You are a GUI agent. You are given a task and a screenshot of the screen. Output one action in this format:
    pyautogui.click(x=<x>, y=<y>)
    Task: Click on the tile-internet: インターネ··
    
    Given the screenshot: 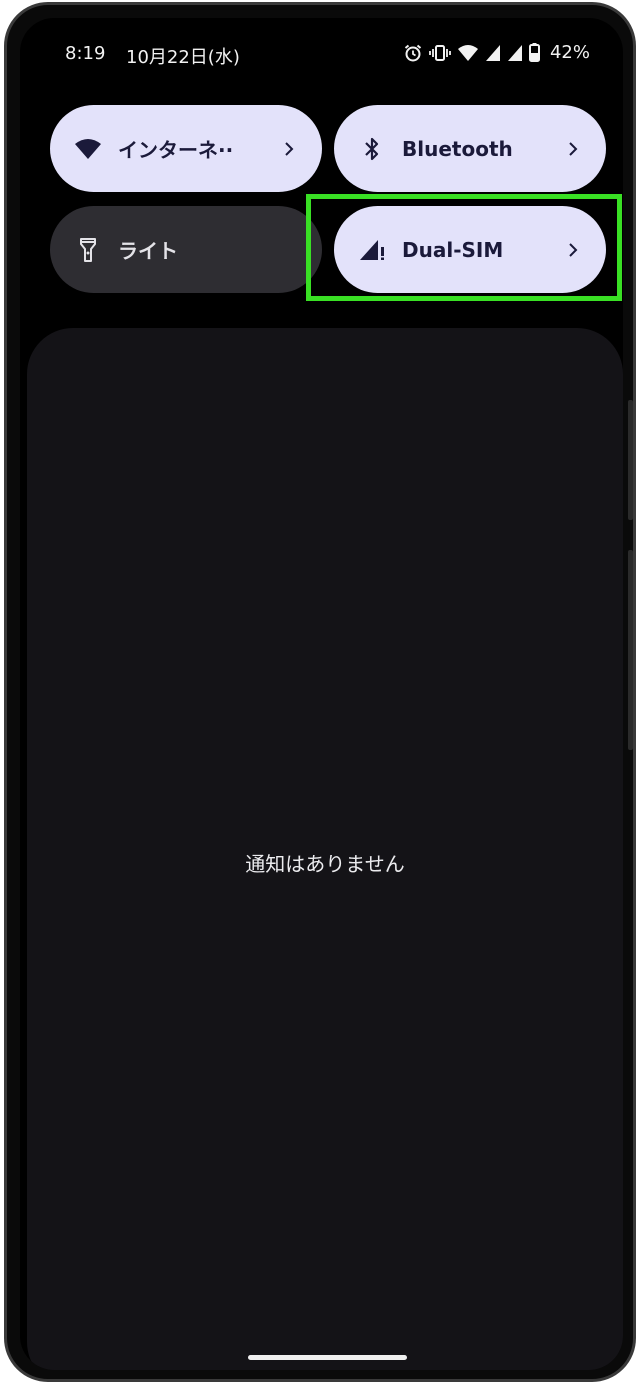 What is the action you would take?
    pyautogui.click(x=186, y=148)
    